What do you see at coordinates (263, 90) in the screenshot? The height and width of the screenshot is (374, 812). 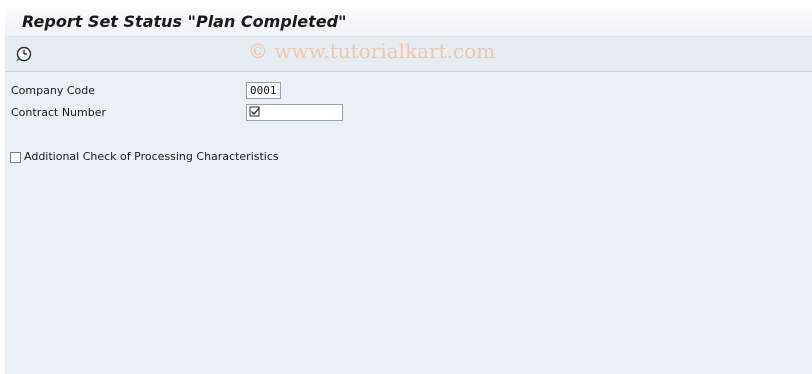 I see `company-code-input: 0001` at bounding box center [263, 90].